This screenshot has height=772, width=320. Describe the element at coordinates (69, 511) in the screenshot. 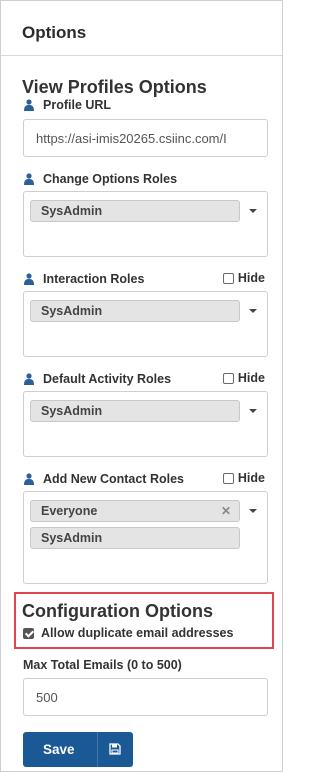

I see `role-tag-label: Everyone` at that location.